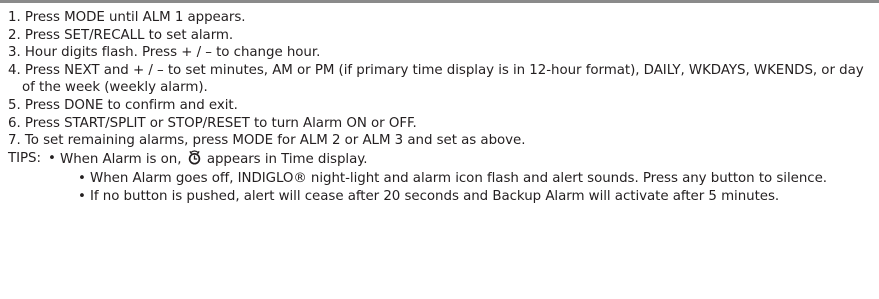  I want to click on tips-label: TIPS:, so click(24, 158).